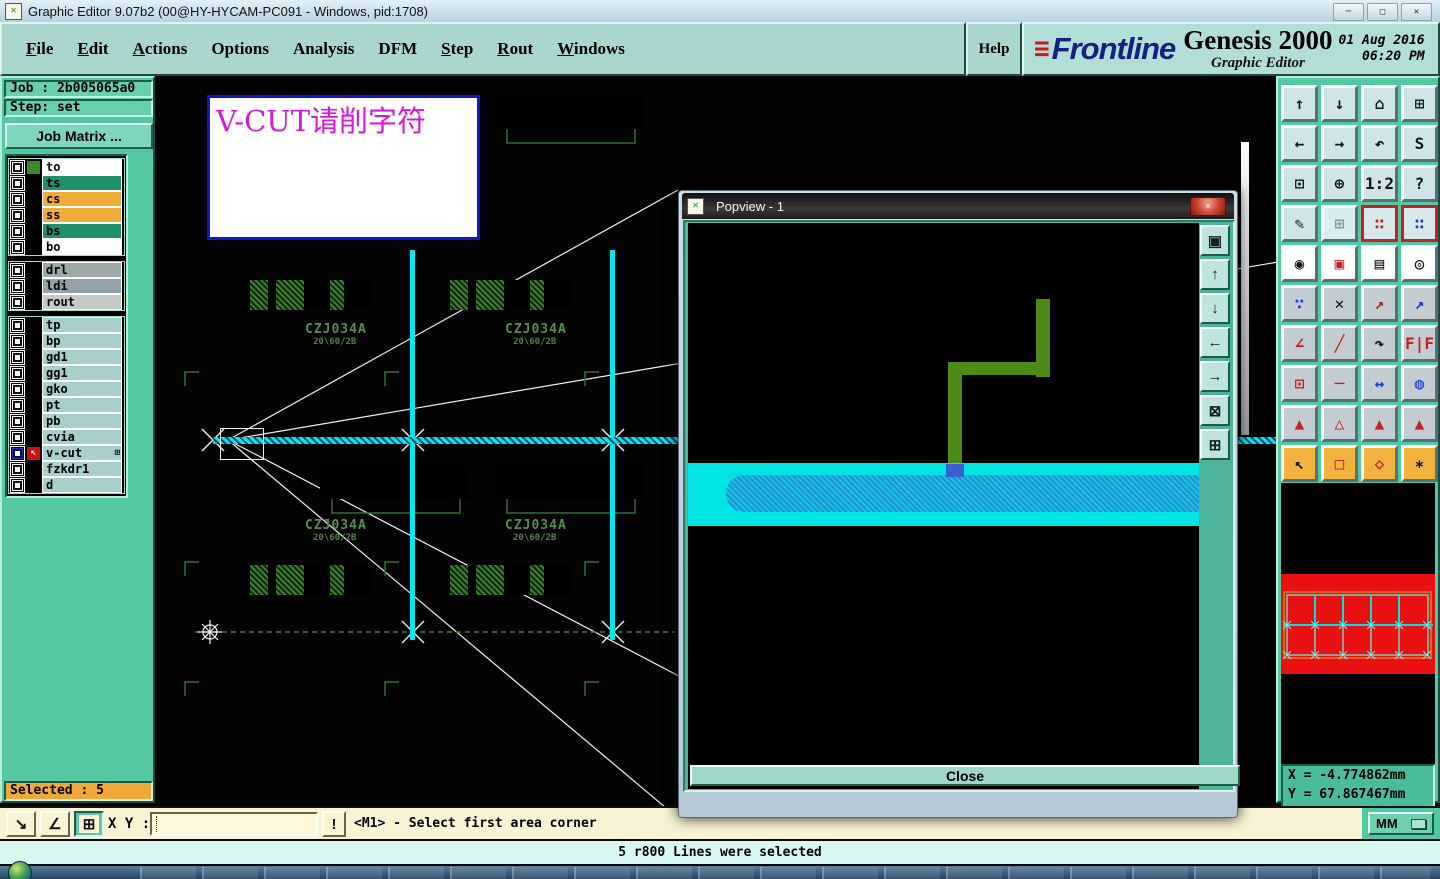 This screenshot has height=879, width=1440. I want to click on windows-taskbar, so click(720, 870).